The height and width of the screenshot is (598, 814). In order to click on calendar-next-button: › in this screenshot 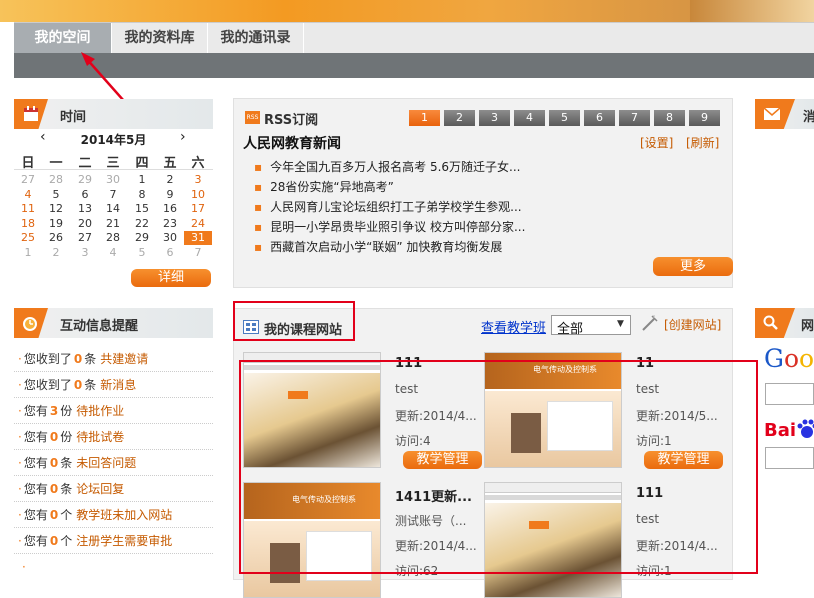, I will do `click(183, 137)`.